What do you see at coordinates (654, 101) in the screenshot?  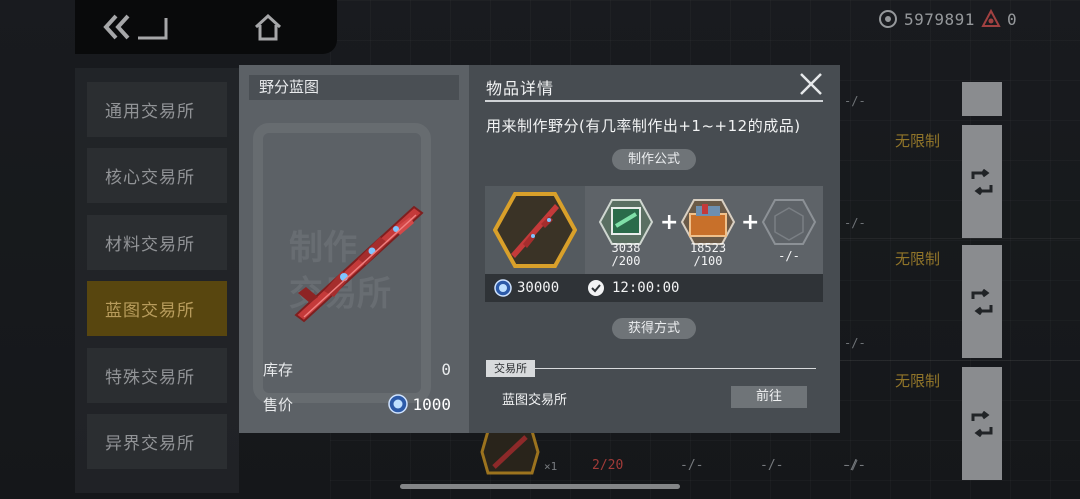 I see `title-divider` at bounding box center [654, 101].